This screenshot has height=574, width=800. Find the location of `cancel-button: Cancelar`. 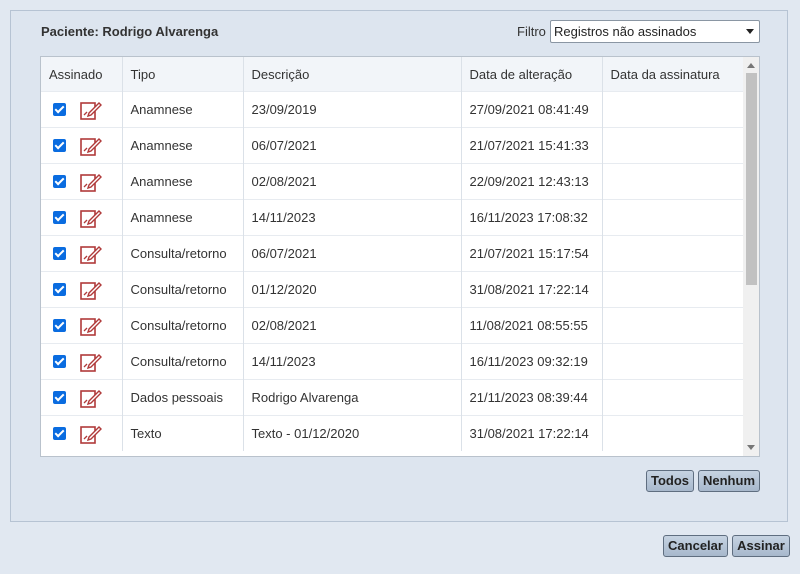

cancel-button: Cancelar is located at coordinates (695, 546).